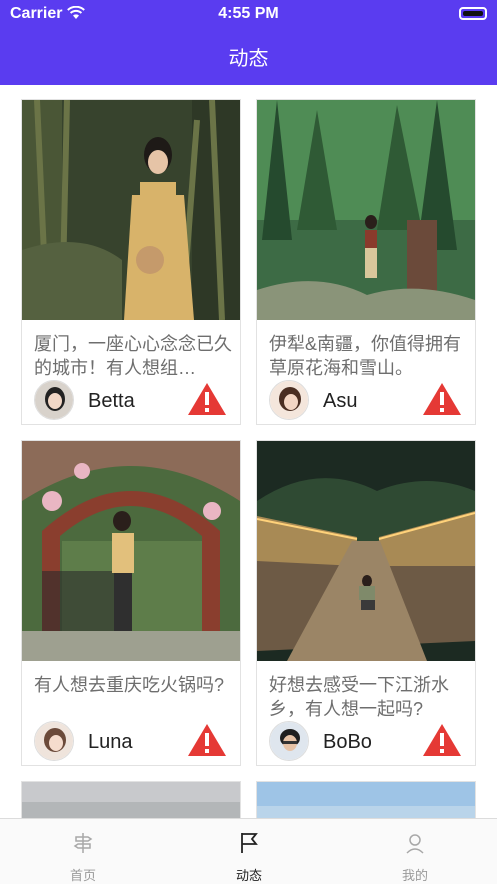  I want to click on status-time: 4:55 PM, so click(248, 13).